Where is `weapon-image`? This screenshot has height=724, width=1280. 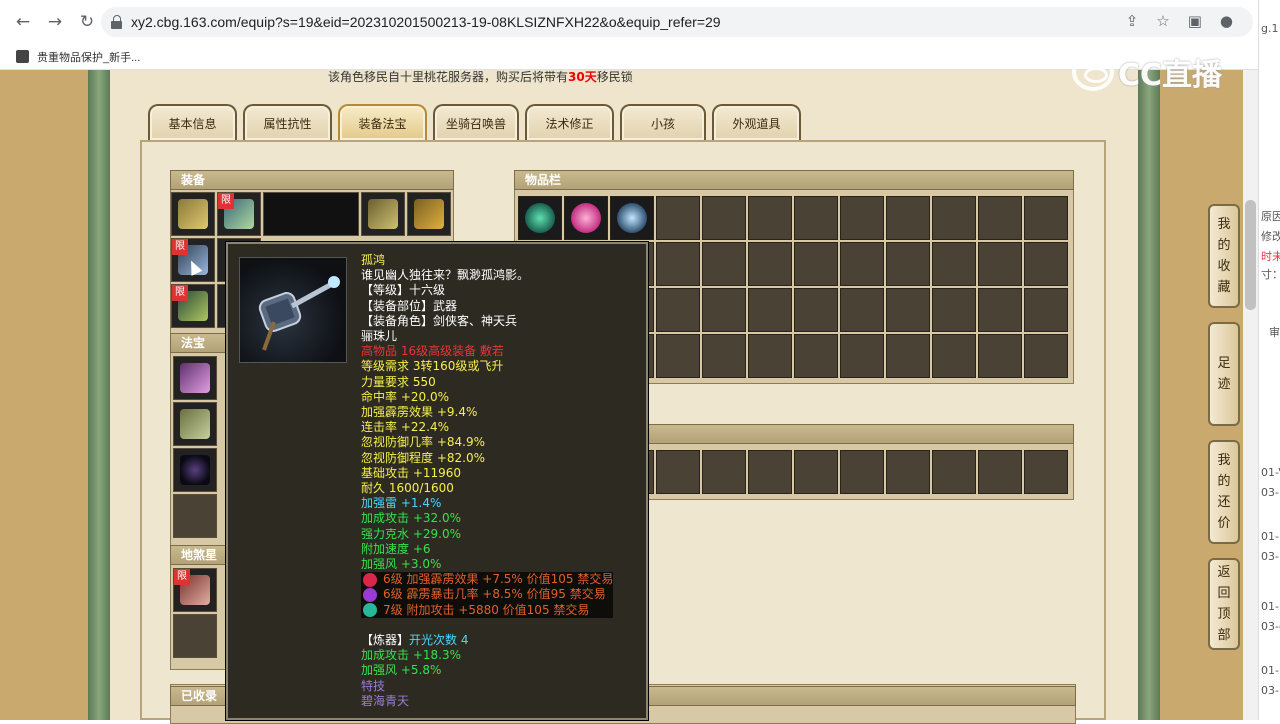 weapon-image is located at coordinates (293, 310).